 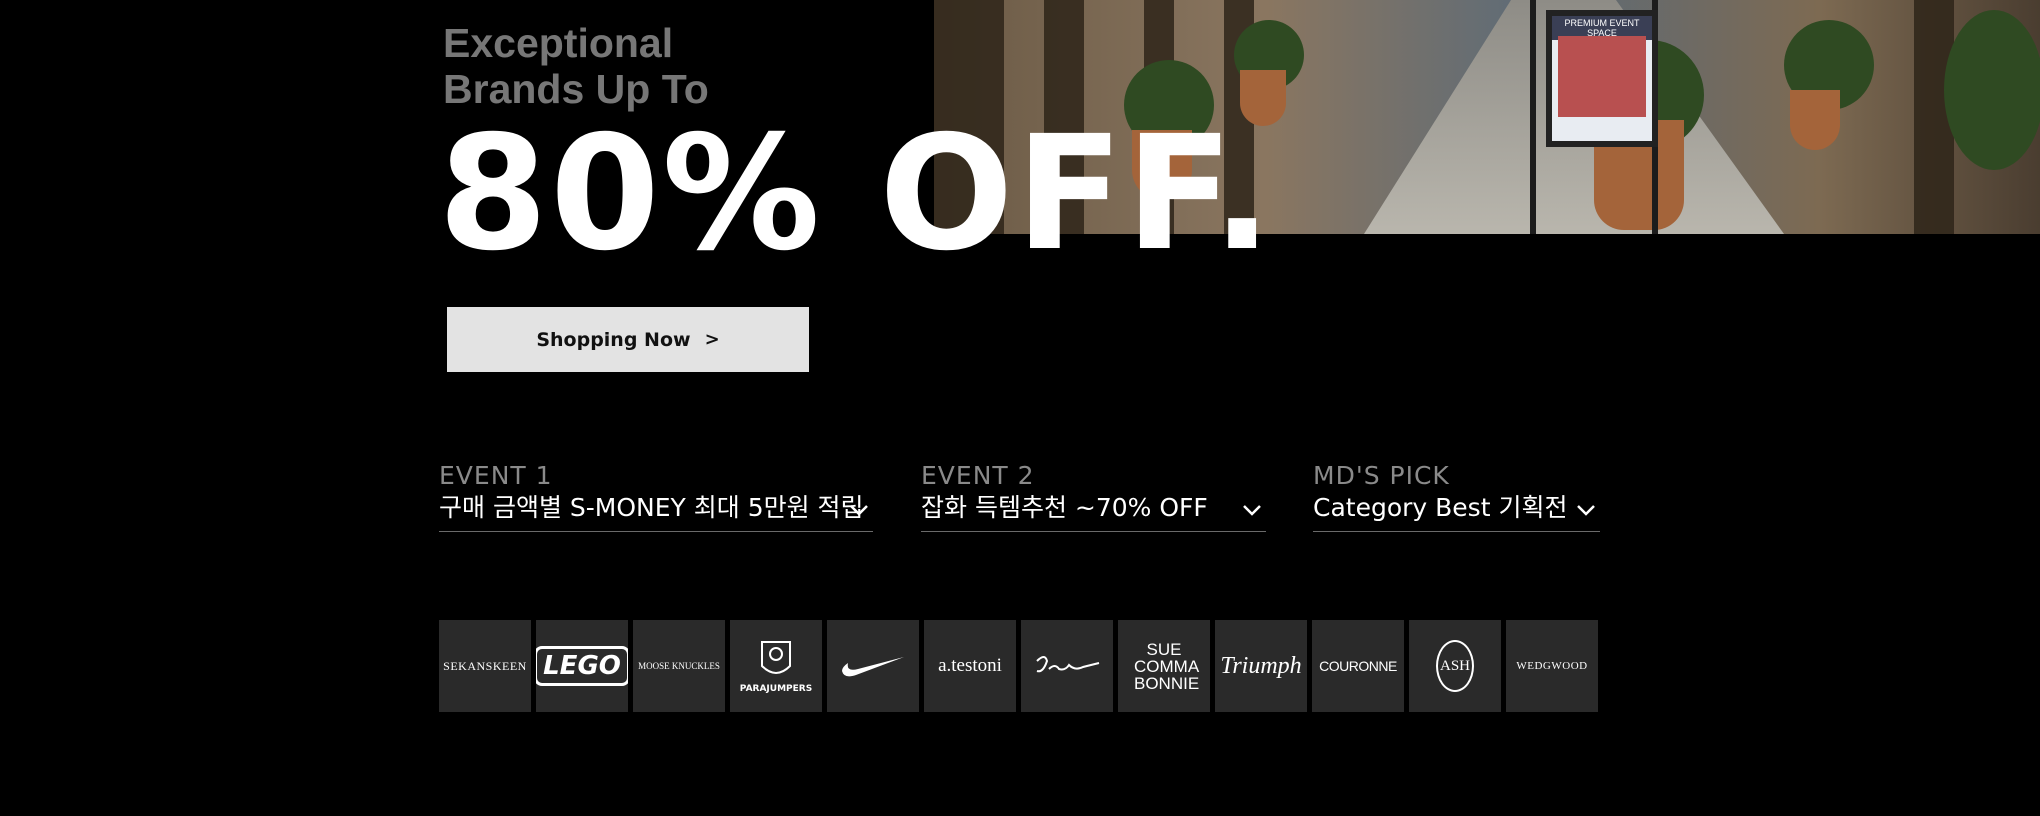 I want to click on brand-tile-triumph: Triumph, so click(x=1261, y=666).